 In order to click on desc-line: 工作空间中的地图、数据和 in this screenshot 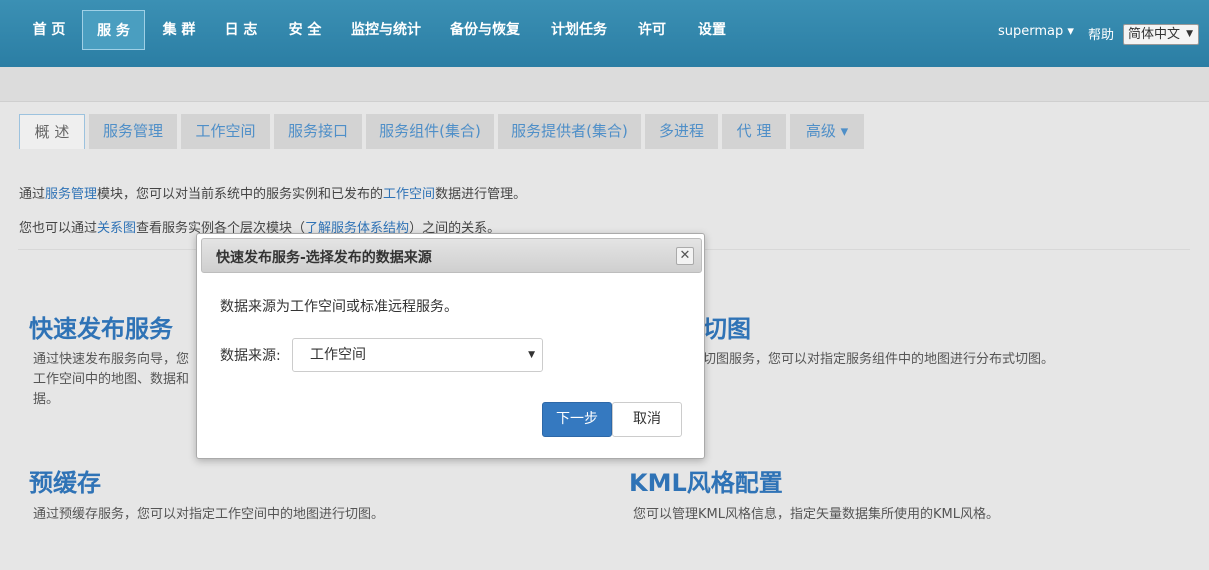, I will do `click(111, 379)`.